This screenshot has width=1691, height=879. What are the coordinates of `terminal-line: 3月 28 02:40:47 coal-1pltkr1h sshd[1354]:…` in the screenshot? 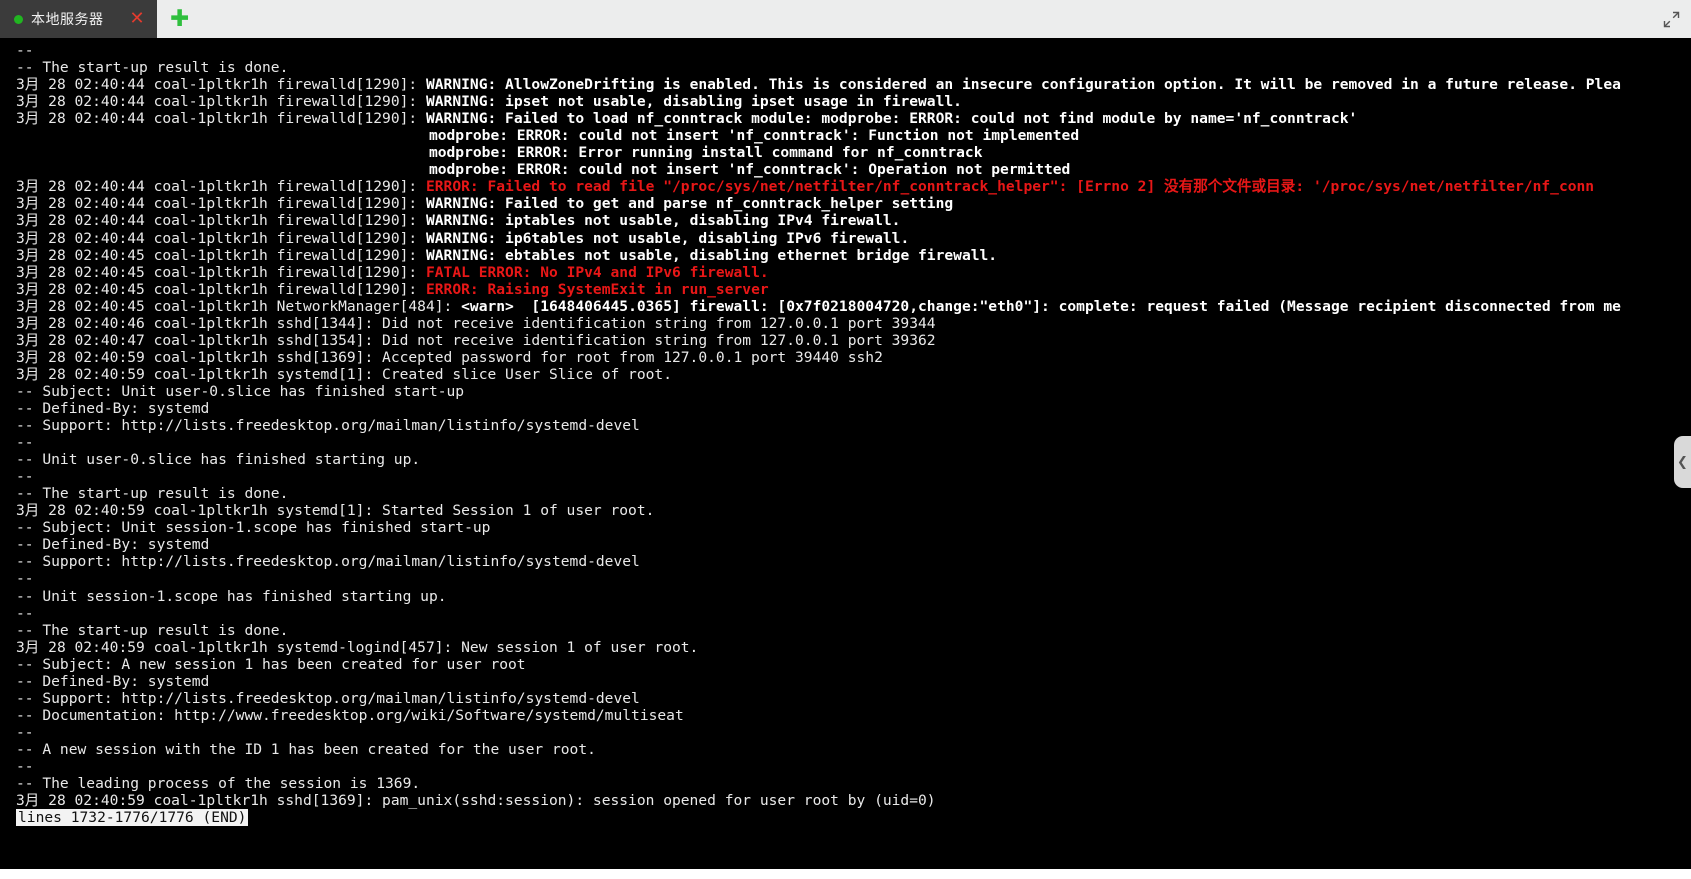 It's located at (853, 340).